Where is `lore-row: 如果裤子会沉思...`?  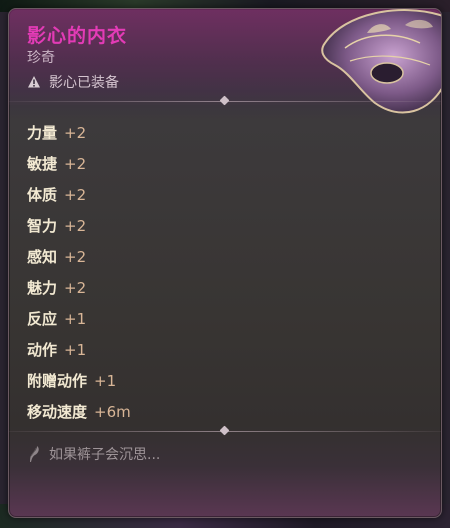
lore-row: 如果裤子会沉思... is located at coordinates (93, 454).